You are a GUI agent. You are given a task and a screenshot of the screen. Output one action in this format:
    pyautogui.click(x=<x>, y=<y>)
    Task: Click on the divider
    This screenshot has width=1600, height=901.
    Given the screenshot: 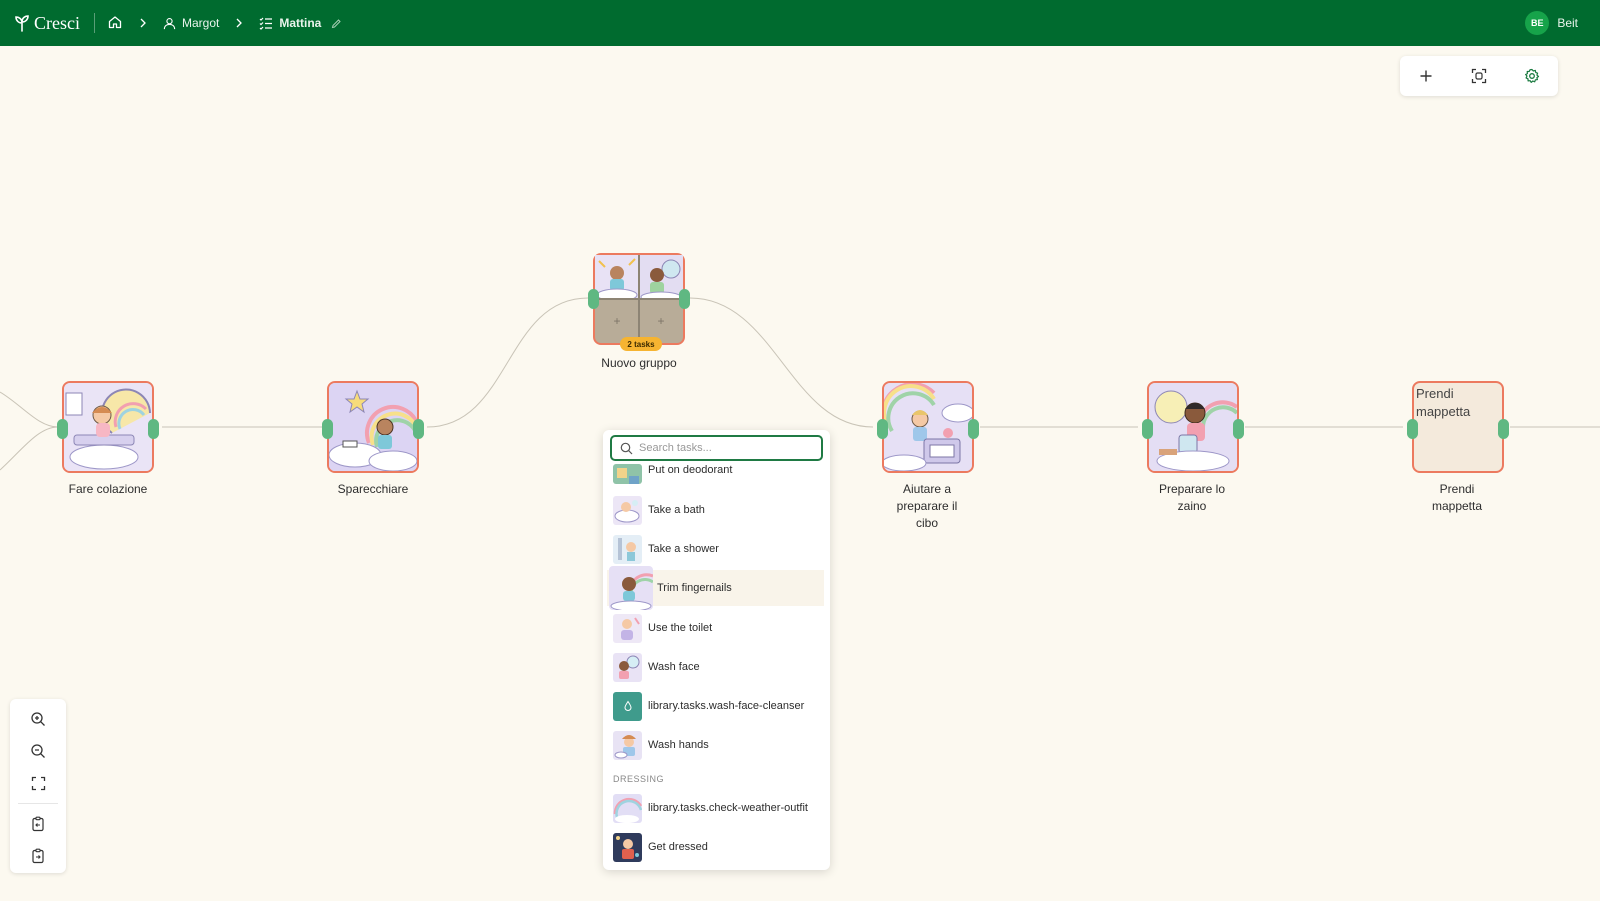 What is the action you would take?
    pyautogui.click(x=639, y=299)
    